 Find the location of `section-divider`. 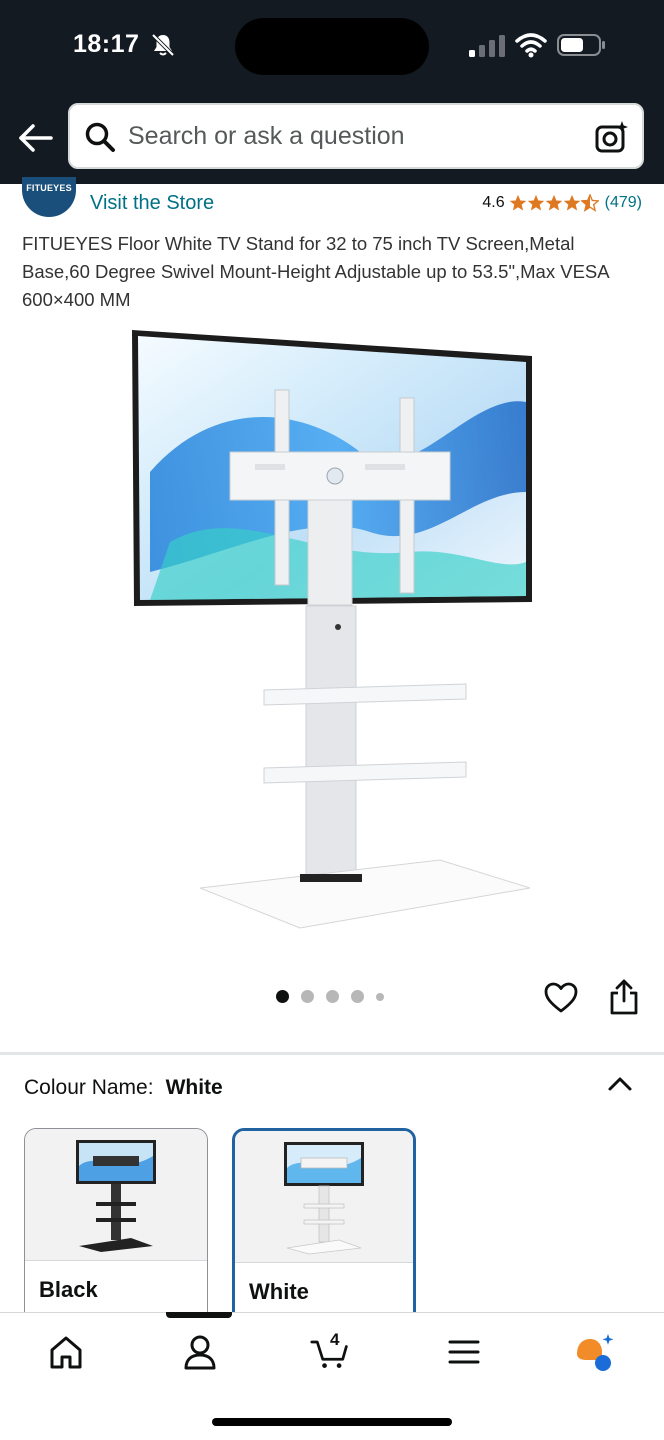

section-divider is located at coordinates (332, 1053).